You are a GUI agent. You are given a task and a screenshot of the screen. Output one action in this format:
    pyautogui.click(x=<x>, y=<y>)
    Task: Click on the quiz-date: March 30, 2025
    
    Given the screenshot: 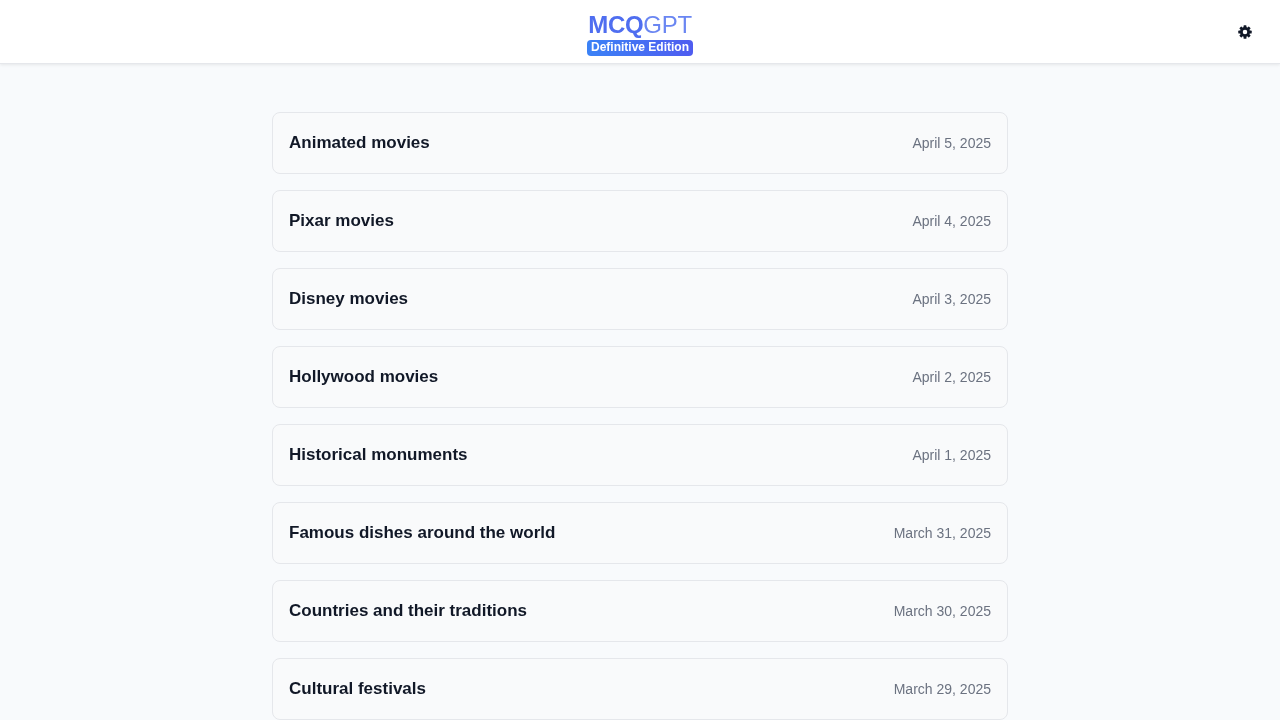 What is the action you would take?
    pyautogui.click(x=942, y=611)
    